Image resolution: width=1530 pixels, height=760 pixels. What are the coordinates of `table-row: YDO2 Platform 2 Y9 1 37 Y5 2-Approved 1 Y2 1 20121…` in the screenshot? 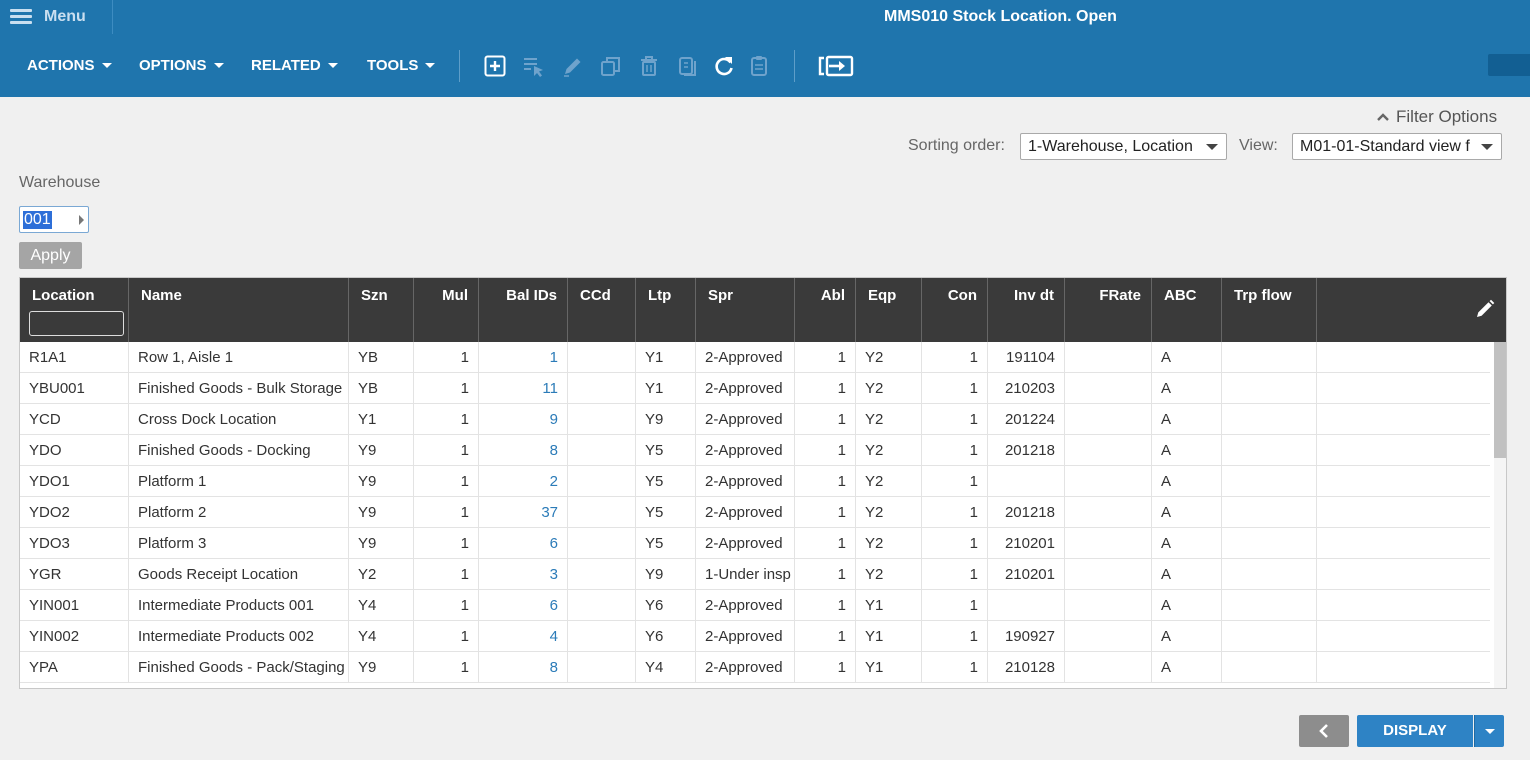 It's located at (755, 512).